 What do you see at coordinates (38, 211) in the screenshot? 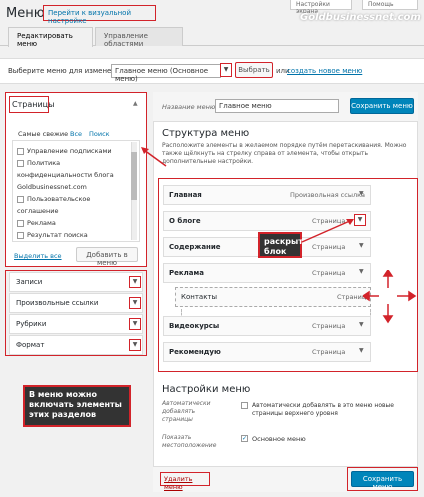
I see `list-item-cont: соглашение` at bounding box center [38, 211].